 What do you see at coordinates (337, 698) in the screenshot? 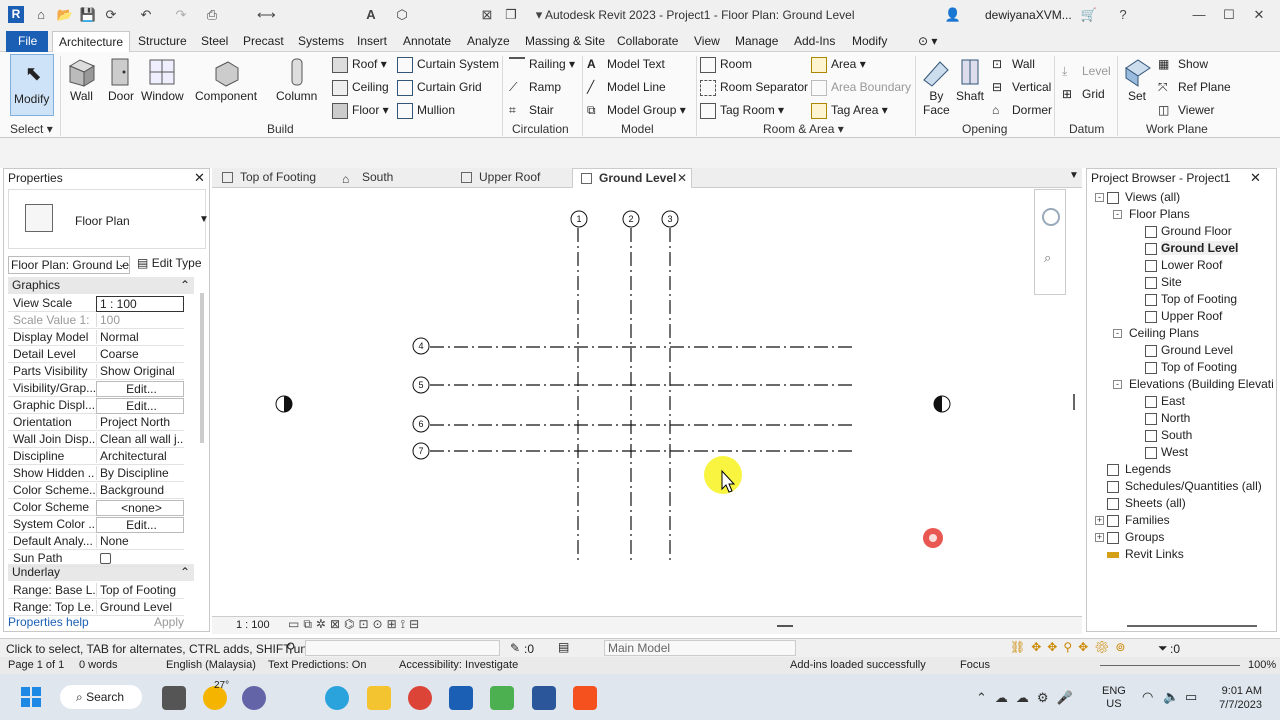
I see `telegram-icon` at bounding box center [337, 698].